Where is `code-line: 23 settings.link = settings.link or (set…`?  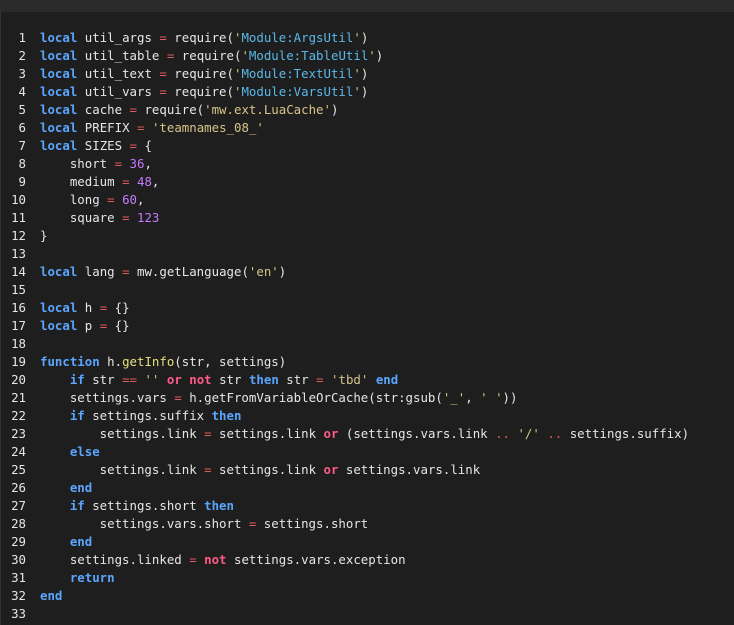 code-line: 23 settings.link = settings.link or (set… is located at coordinates (367, 434).